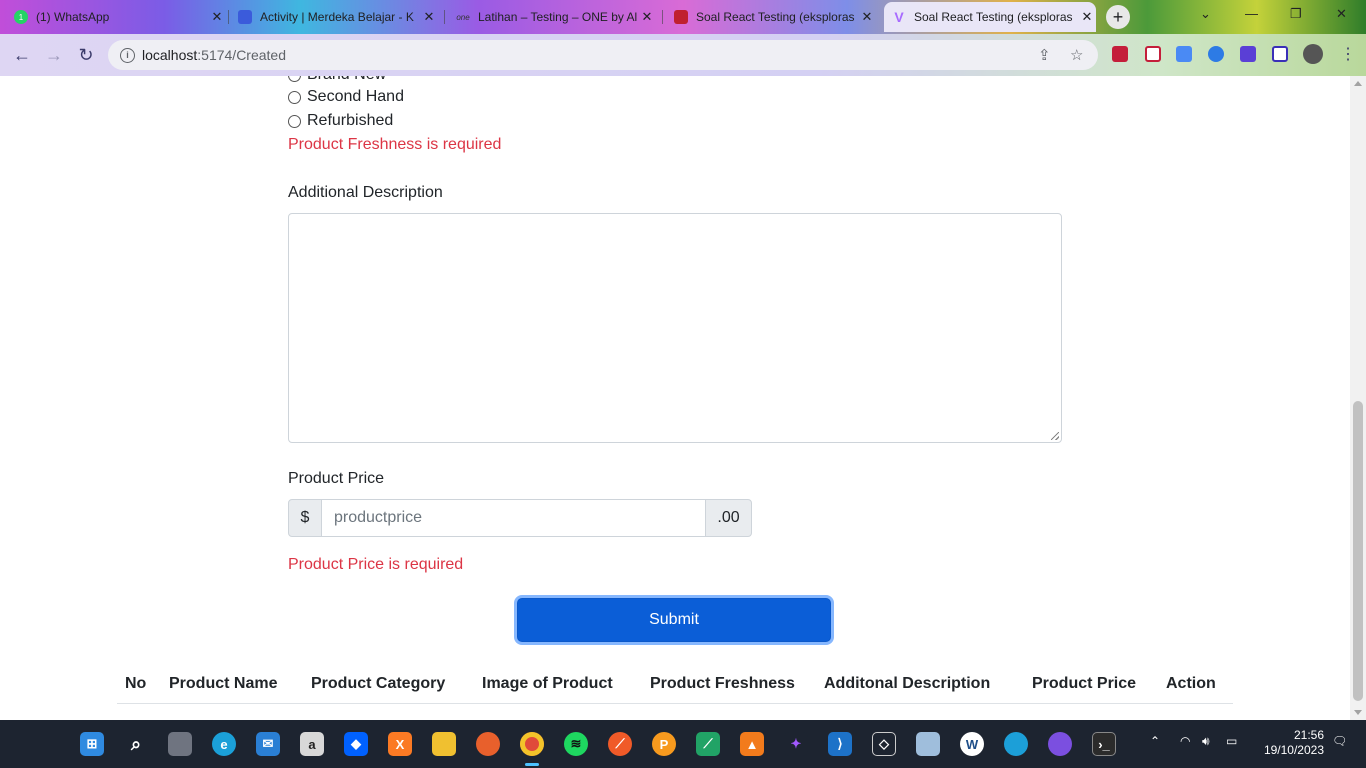  Describe the element at coordinates (752, 744) in the screenshot. I see `xmind-icon: ▲` at that location.